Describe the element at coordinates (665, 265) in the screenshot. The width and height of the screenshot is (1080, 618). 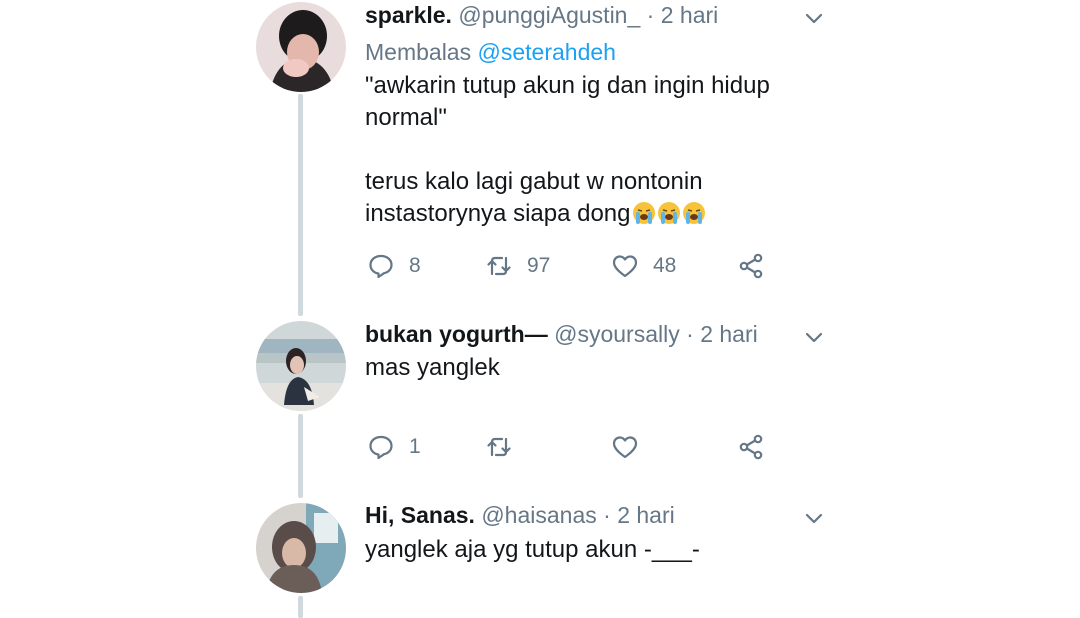
I see `like-count: 48` at that location.